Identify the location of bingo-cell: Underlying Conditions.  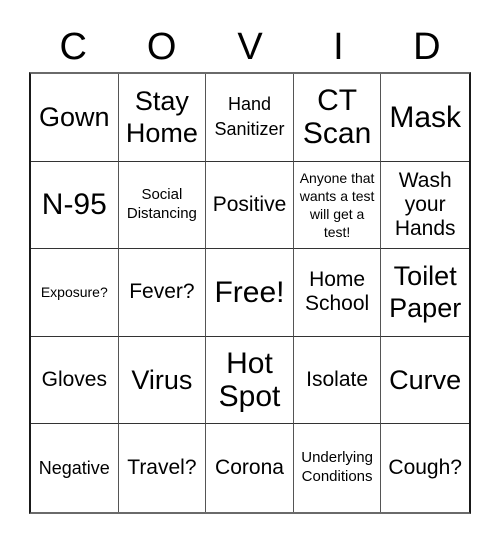
(338, 468).